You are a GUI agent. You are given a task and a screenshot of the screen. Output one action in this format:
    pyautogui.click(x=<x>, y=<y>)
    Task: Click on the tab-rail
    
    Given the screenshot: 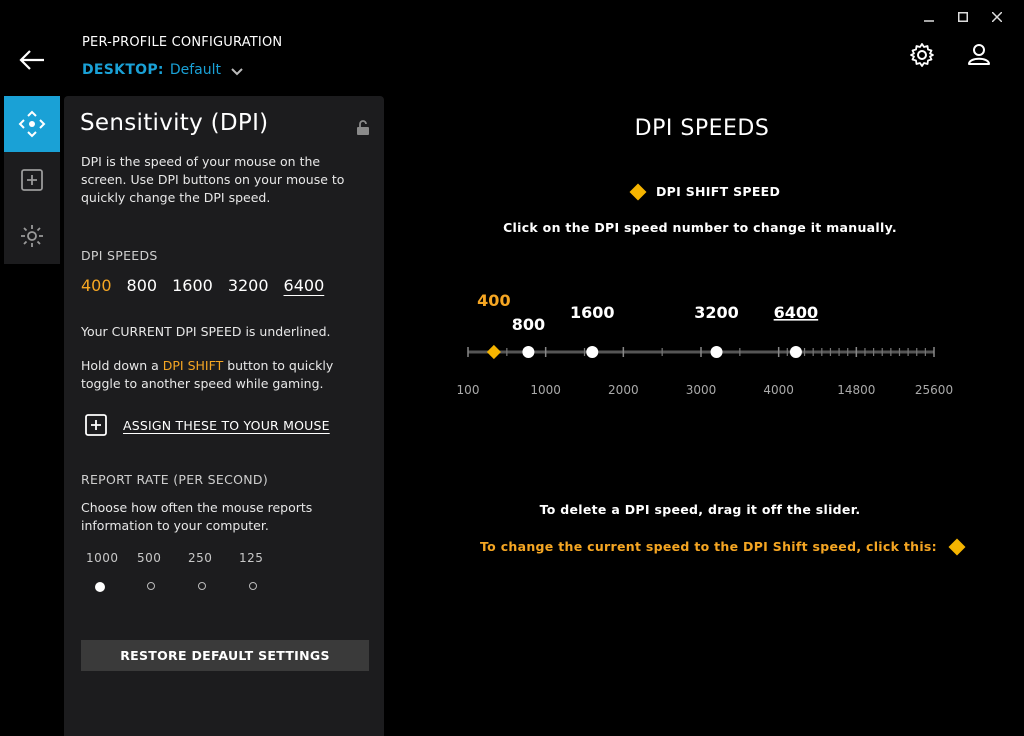 What is the action you would take?
    pyautogui.click(x=32, y=180)
    